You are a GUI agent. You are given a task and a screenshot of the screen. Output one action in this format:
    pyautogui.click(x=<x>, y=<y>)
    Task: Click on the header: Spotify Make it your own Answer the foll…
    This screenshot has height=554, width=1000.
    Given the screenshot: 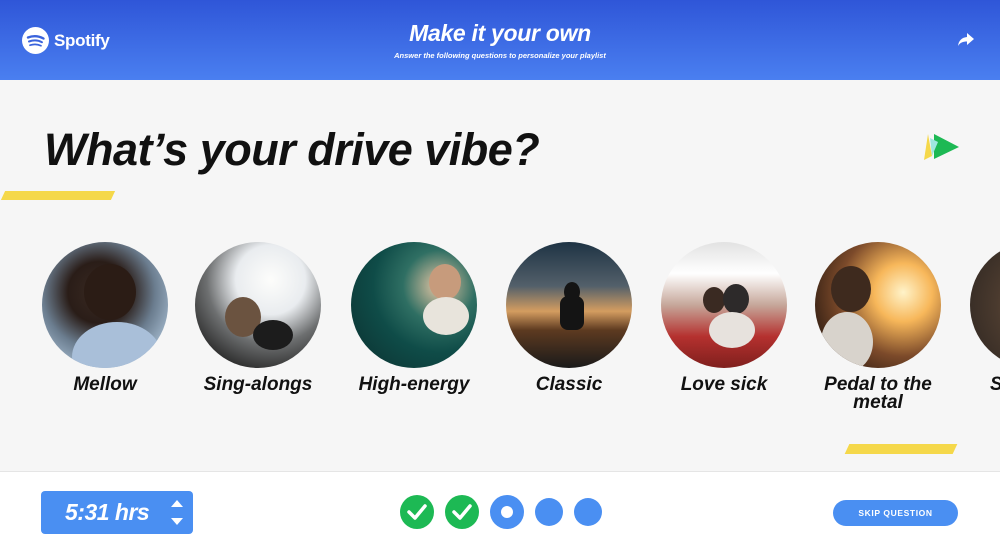 What is the action you would take?
    pyautogui.click(x=500, y=40)
    